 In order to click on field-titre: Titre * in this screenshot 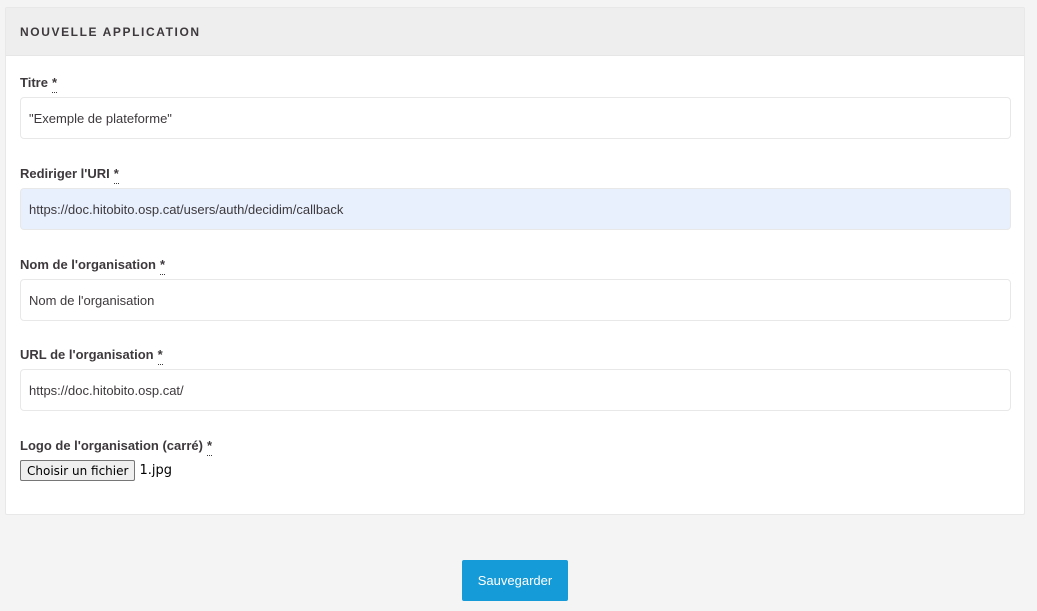, I will do `click(515, 107)`.